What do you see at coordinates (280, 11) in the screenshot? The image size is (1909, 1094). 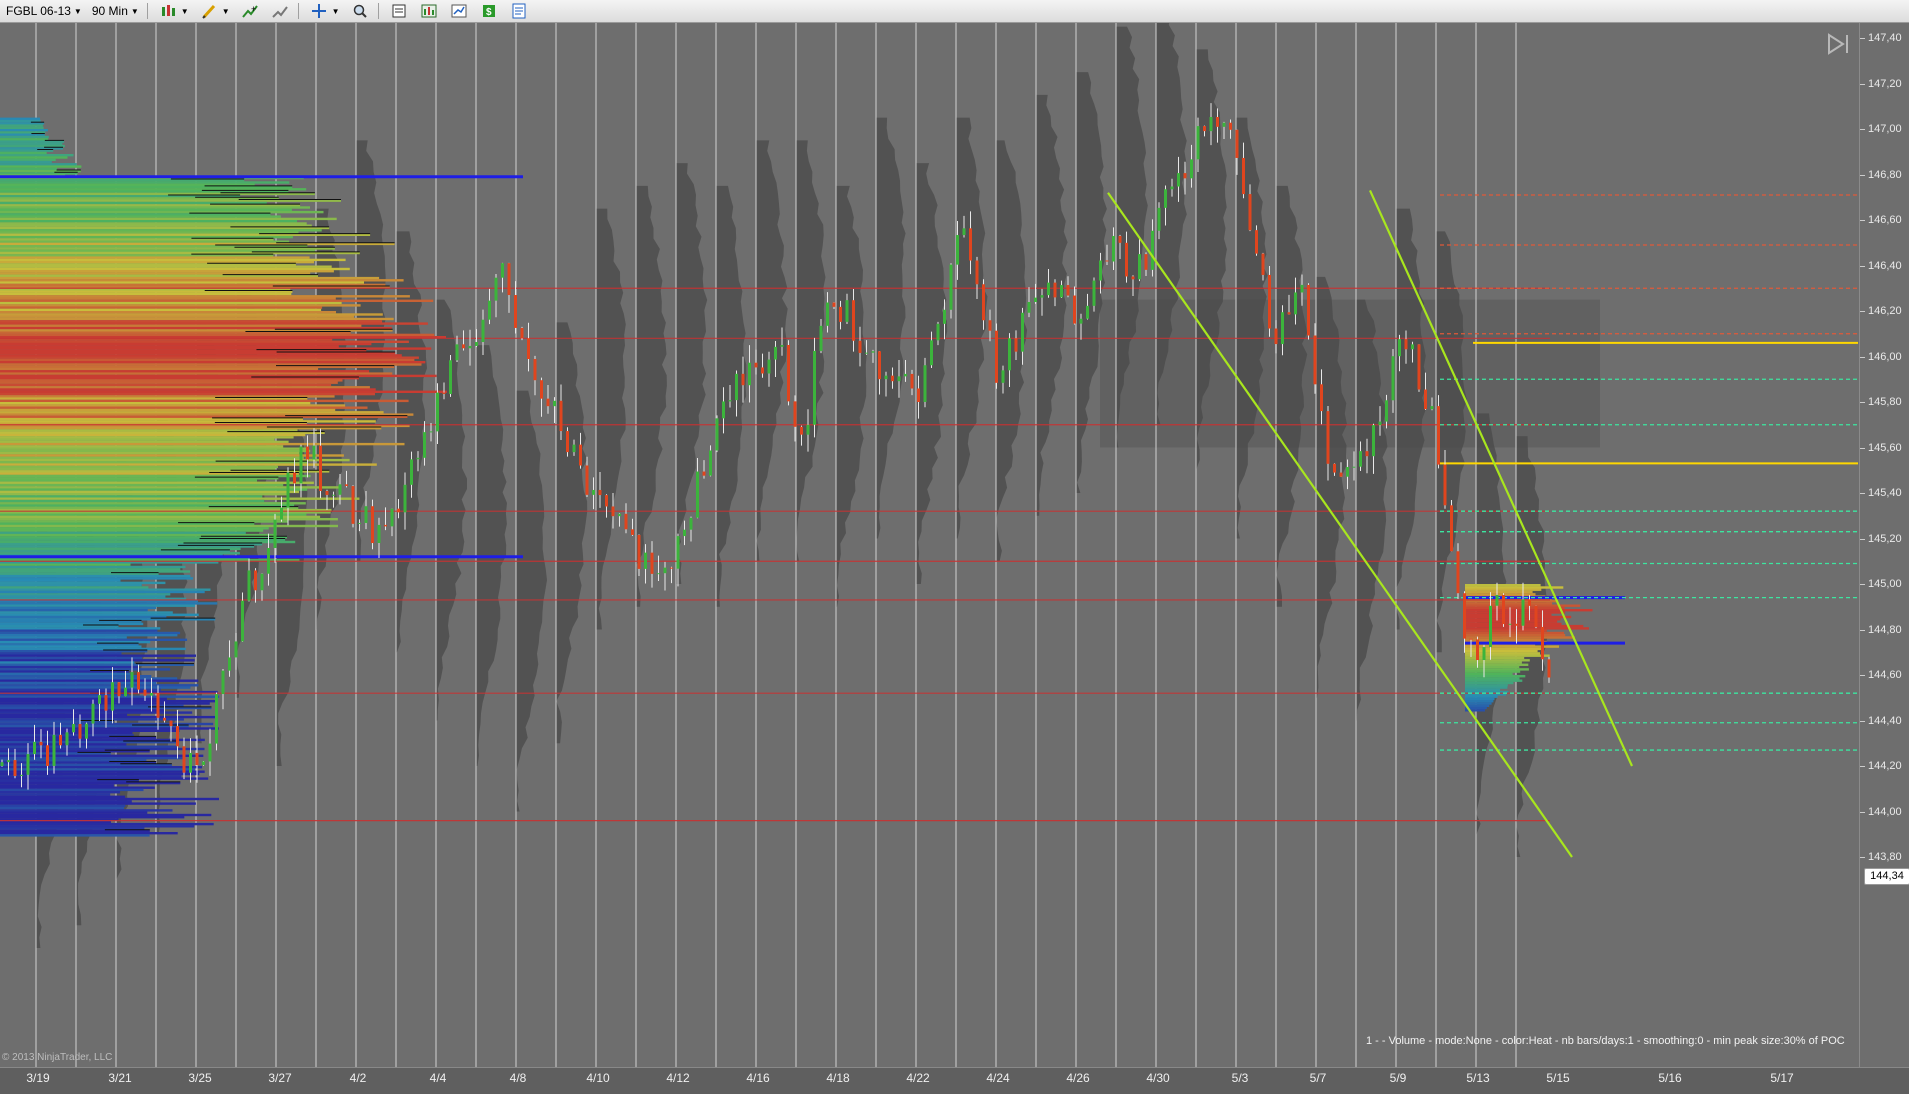 I see `strategy-button` at bounding box center [280, 11].